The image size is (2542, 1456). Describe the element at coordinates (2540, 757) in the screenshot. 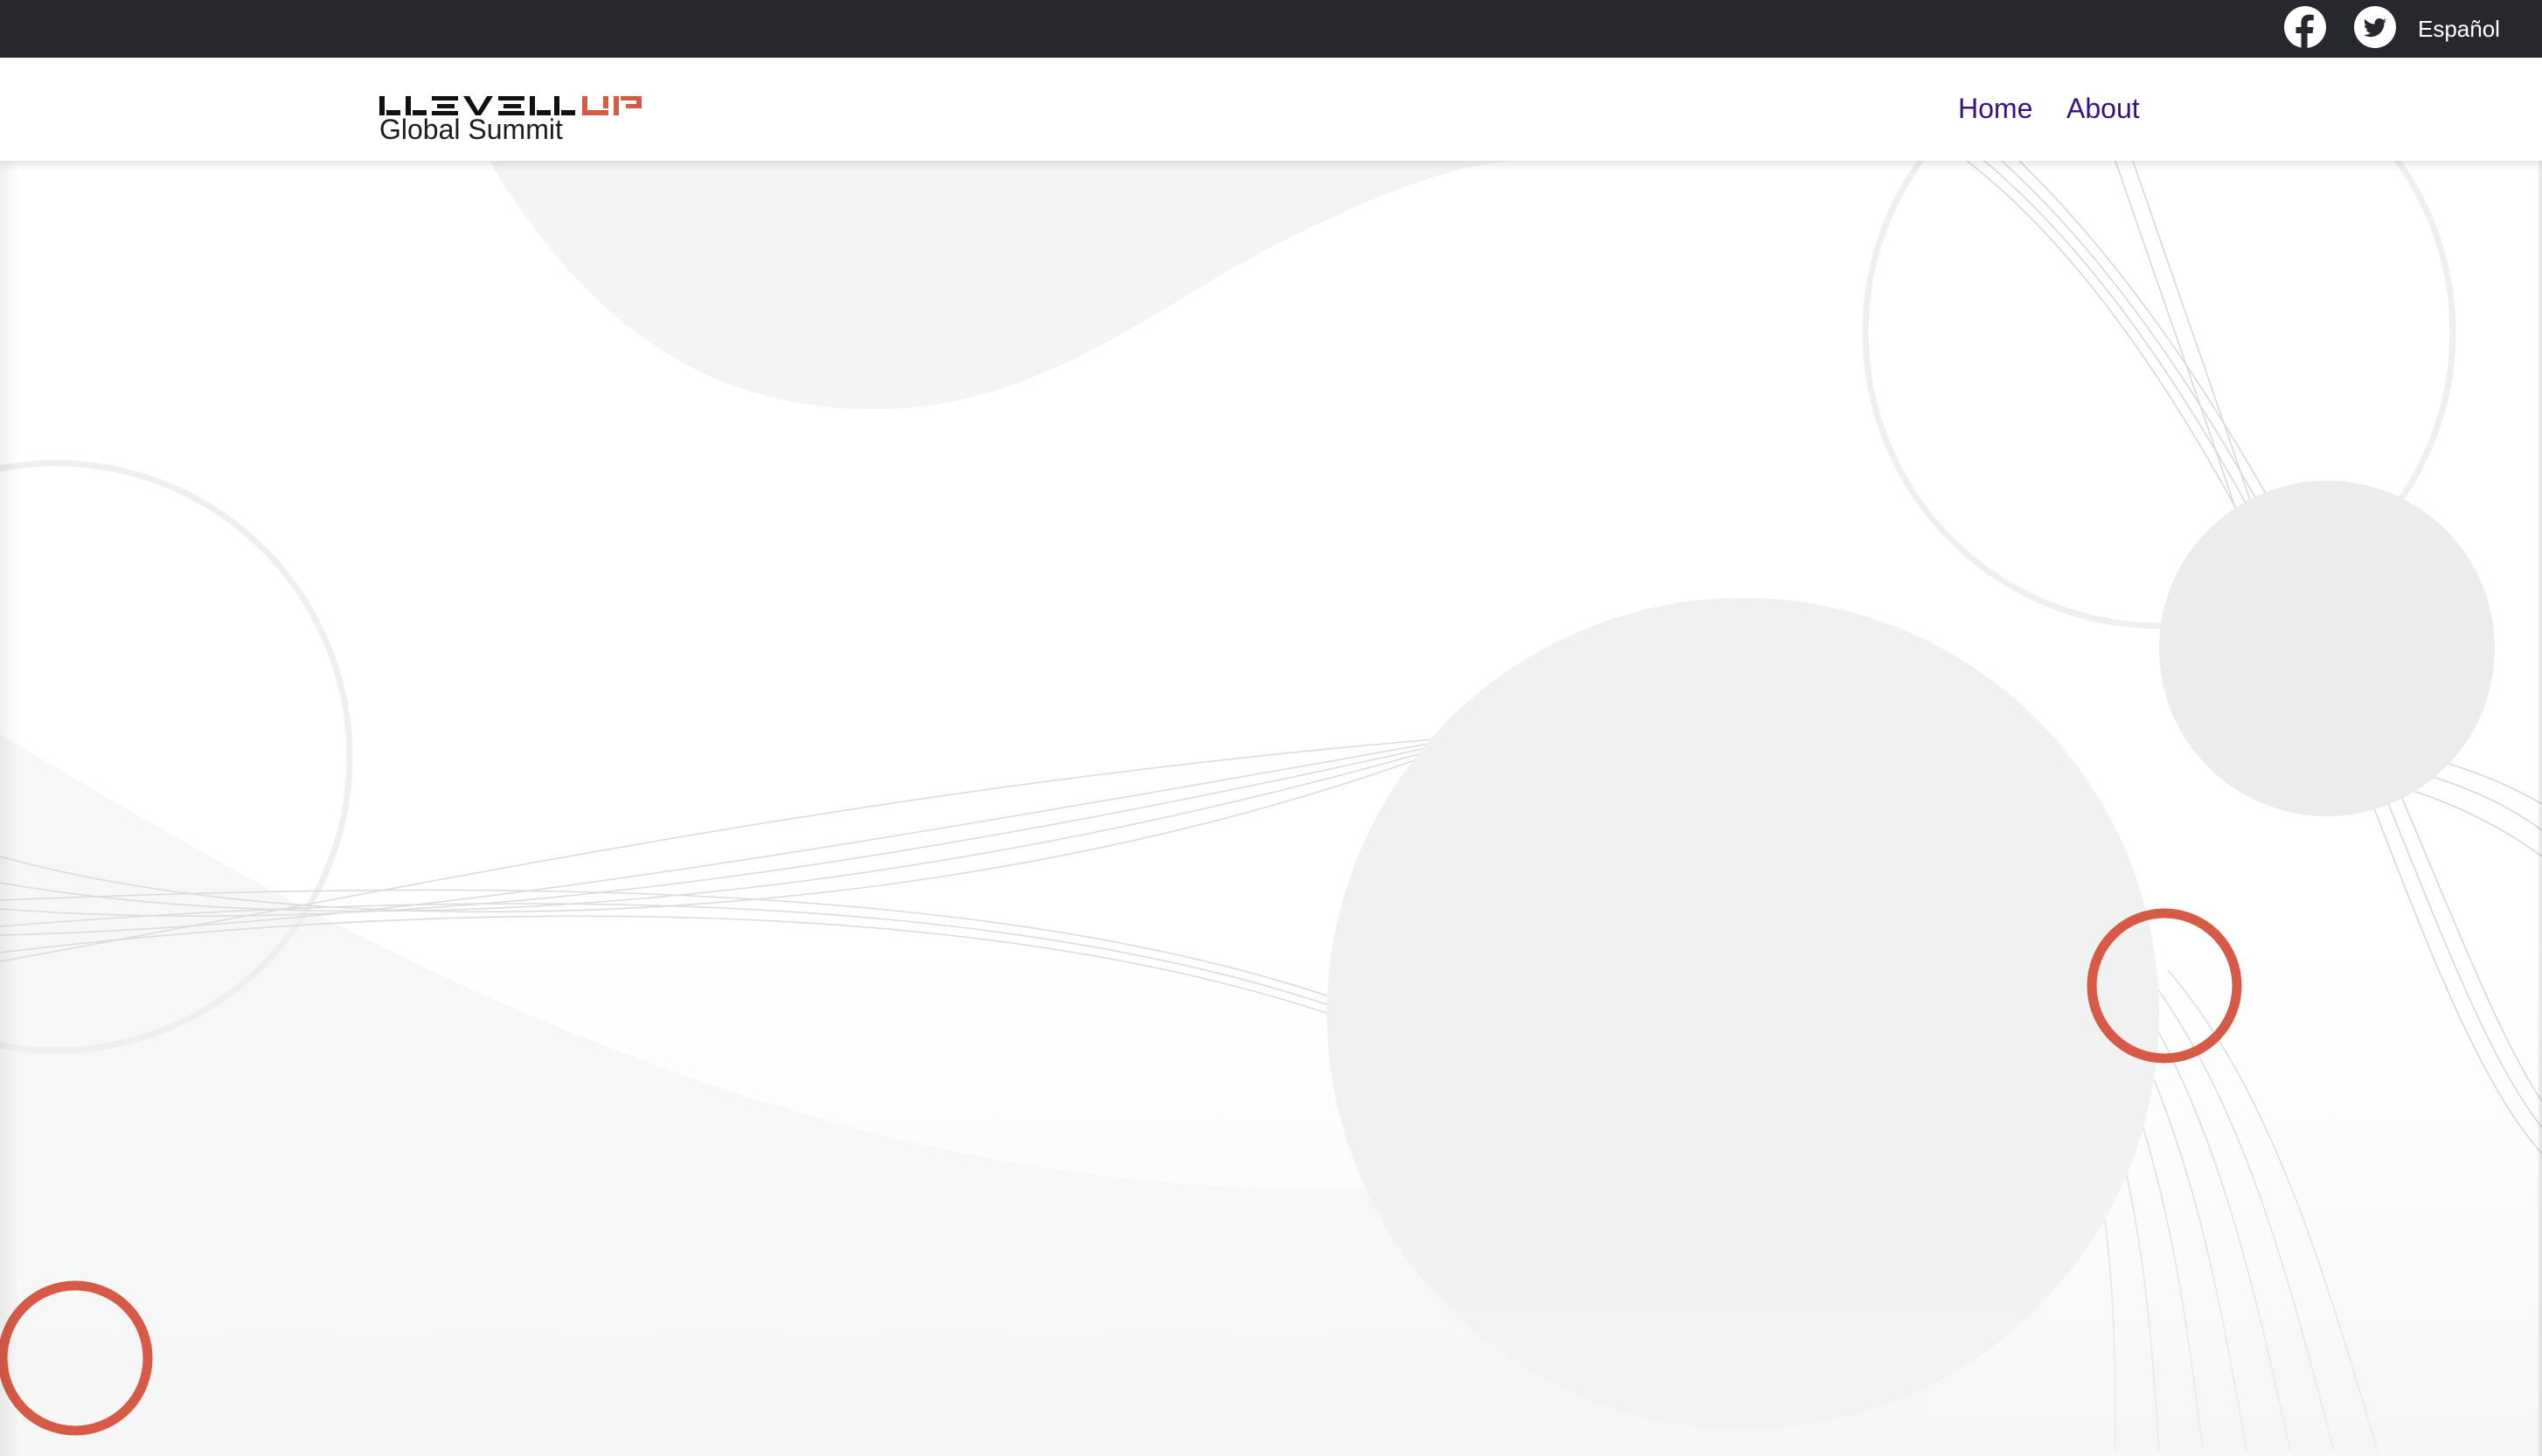

I see `window-right-edge` at that location.